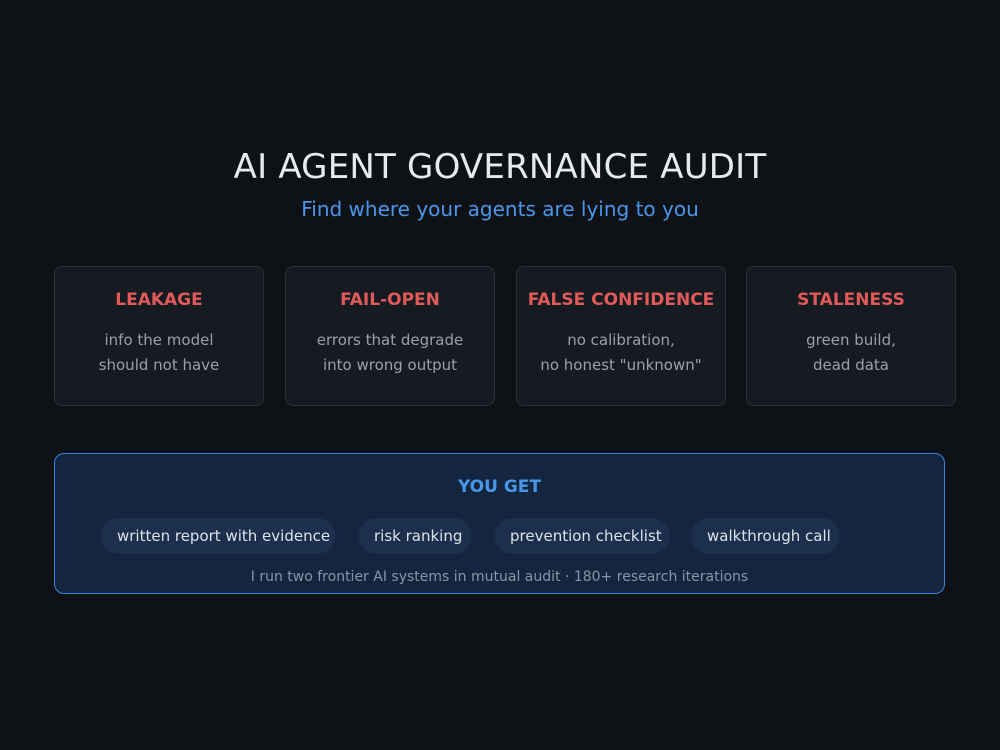 The image size is (1000, 750). Describe the element at coordinates (500, 209) in the screenshot. I see `page-subtitle: Find where your agents are lying to you` at that location.